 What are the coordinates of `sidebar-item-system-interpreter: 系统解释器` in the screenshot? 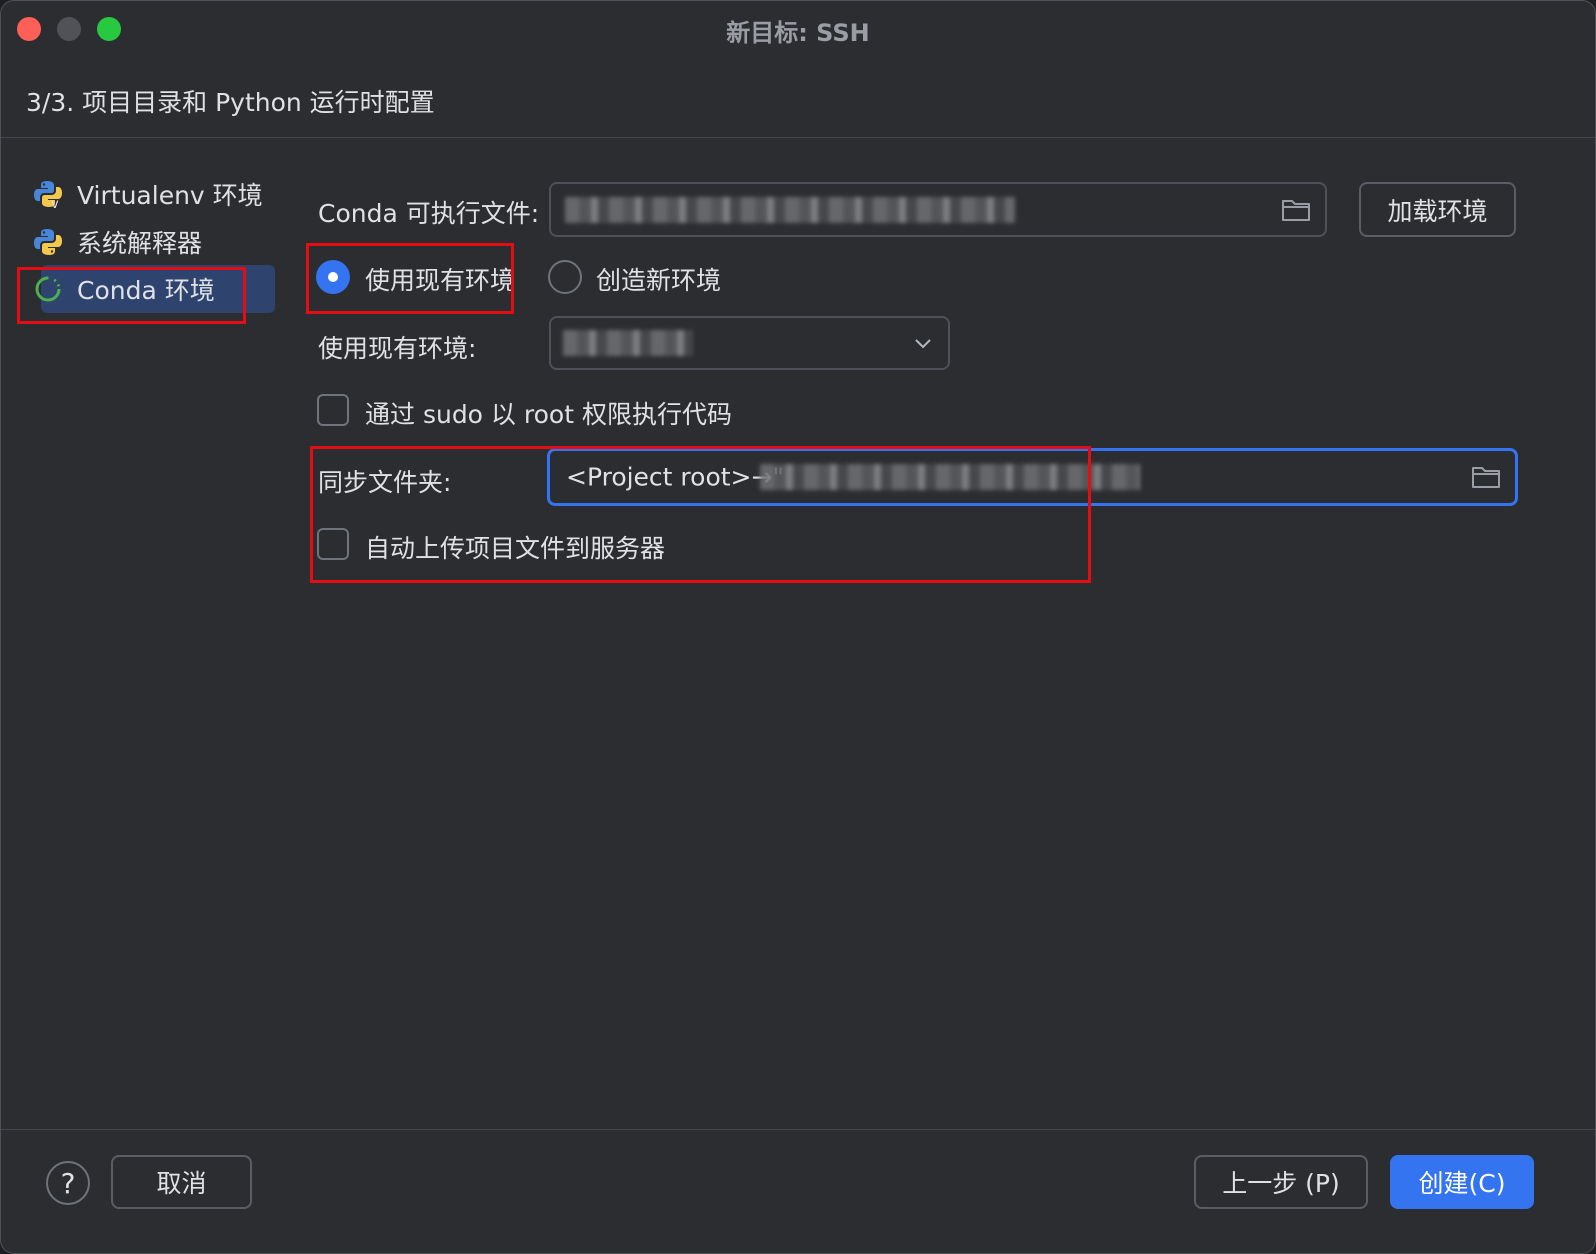 It's located at (154, 242).